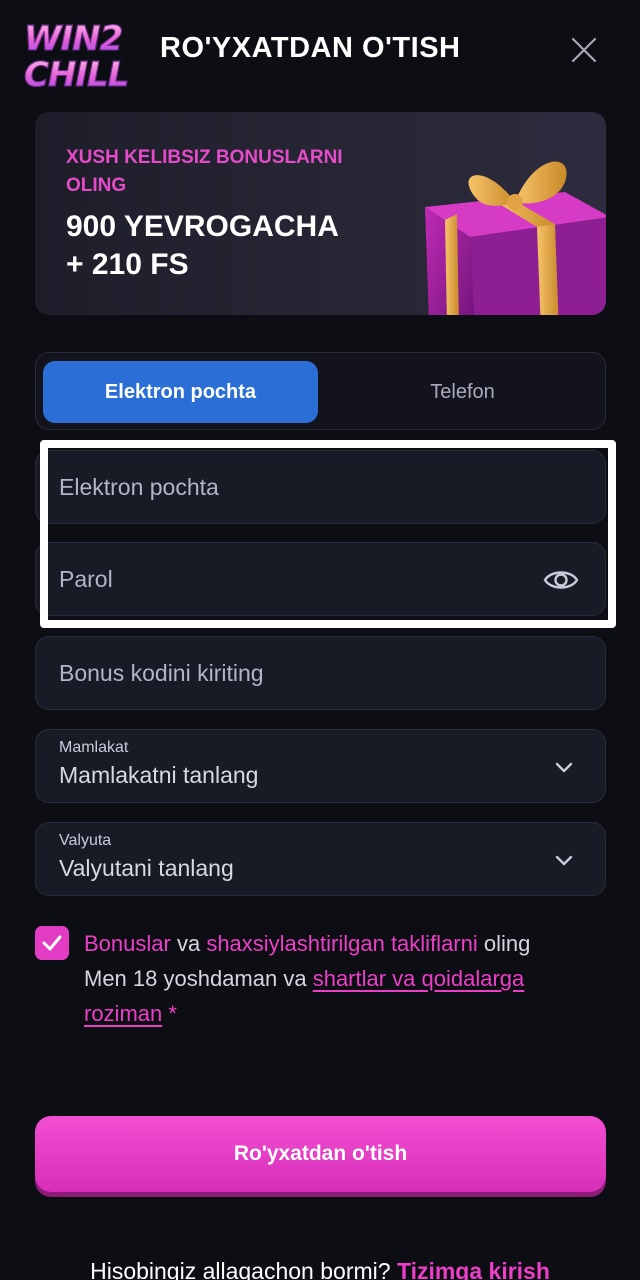 The width and height of the screenshot is (640, 1280). What do you see at coordinates (320, 487) in the screenshot?
I see `email-field: Elektron pochta` at bounding box center [320, 487].